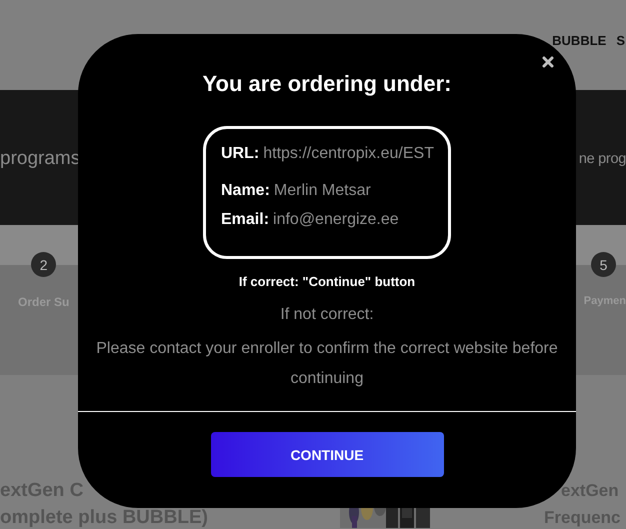 This screenshot has height=529, width=626. Describe the element at coordinates (327, 84) in the screenshot. I see `dialog-title: You are ordering under:` at that location.